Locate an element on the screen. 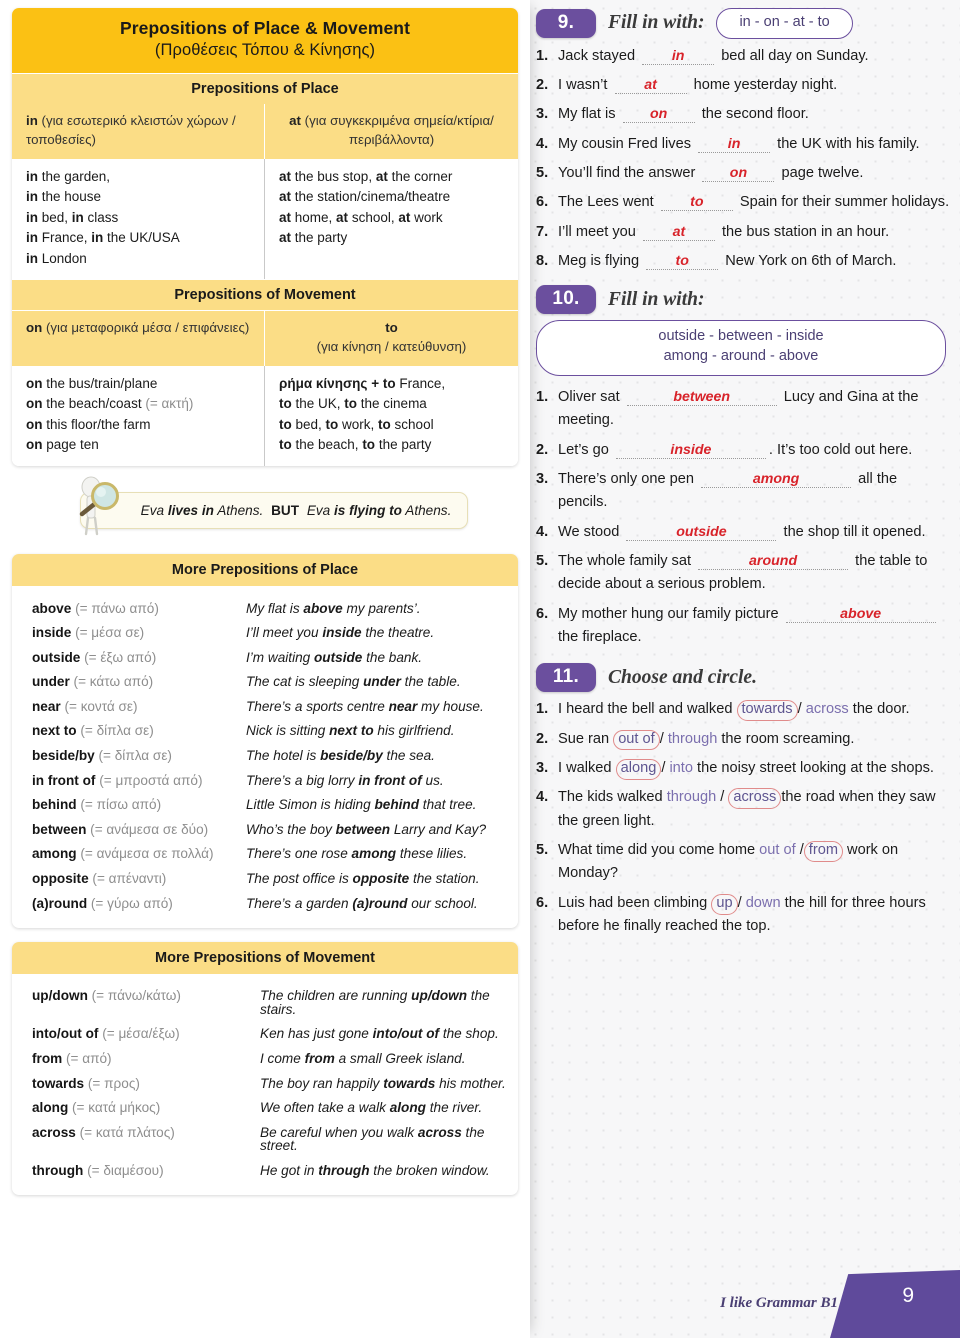 Image resolution: width=960 pixels, height=1338 pixels. movement-col-on-header: on (για μεταφορικά μέσα / επιφάνειες) is located at coordinates (138, 338).